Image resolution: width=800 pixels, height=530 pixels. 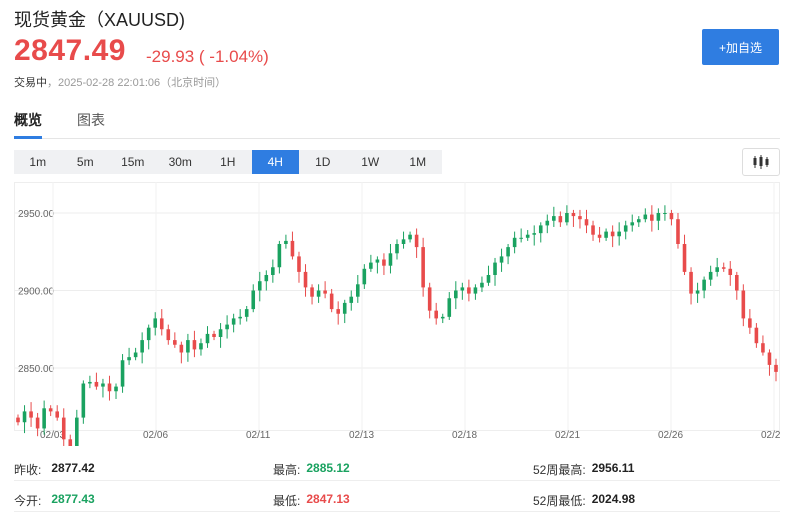 What do you see at coordinates (361, 435) in the screenshot?
I see `x-tick-label: 02/13` at bounding box center [361, 435].